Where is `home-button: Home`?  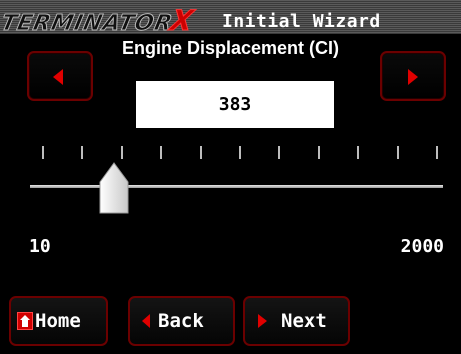
home-button: Home is located at coordinates (58, 321).